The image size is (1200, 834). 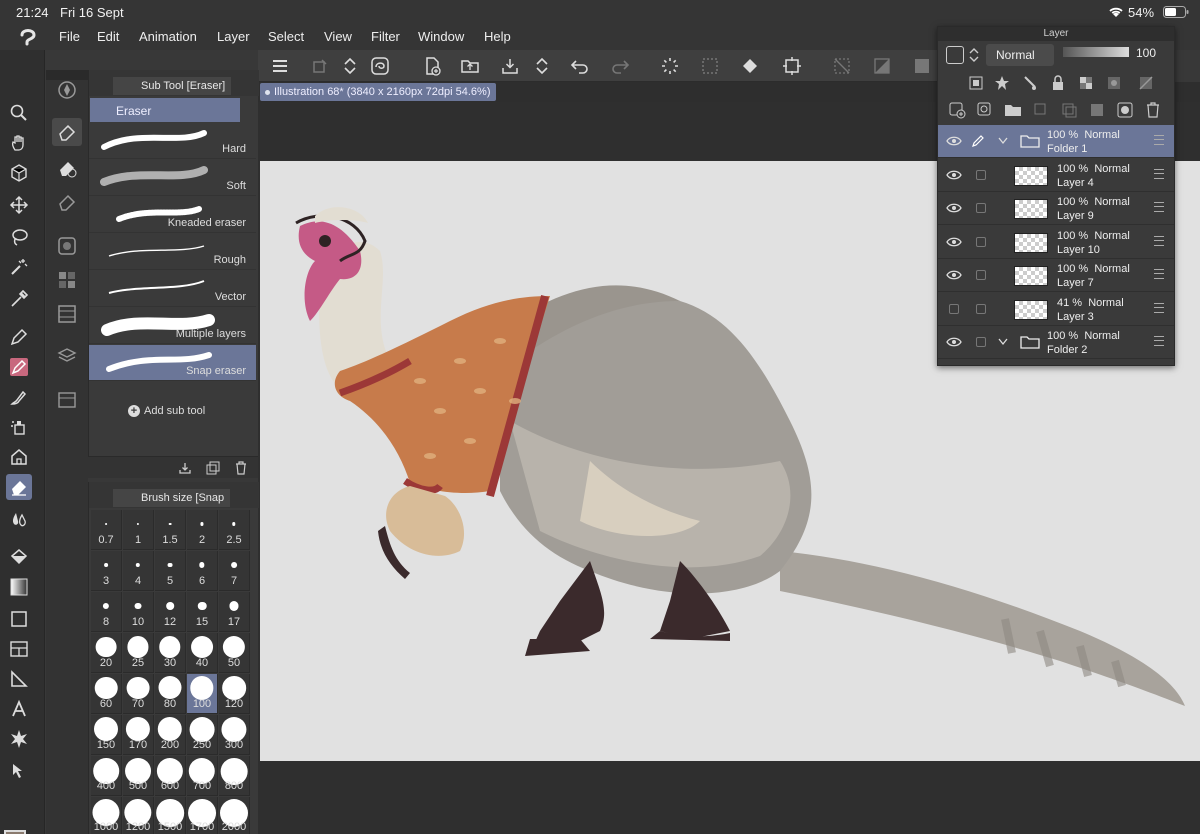 What do you see at coordinates (441, 36) in the screenshot?
I see `menu-window: Window` at bounding box center [441, 36].